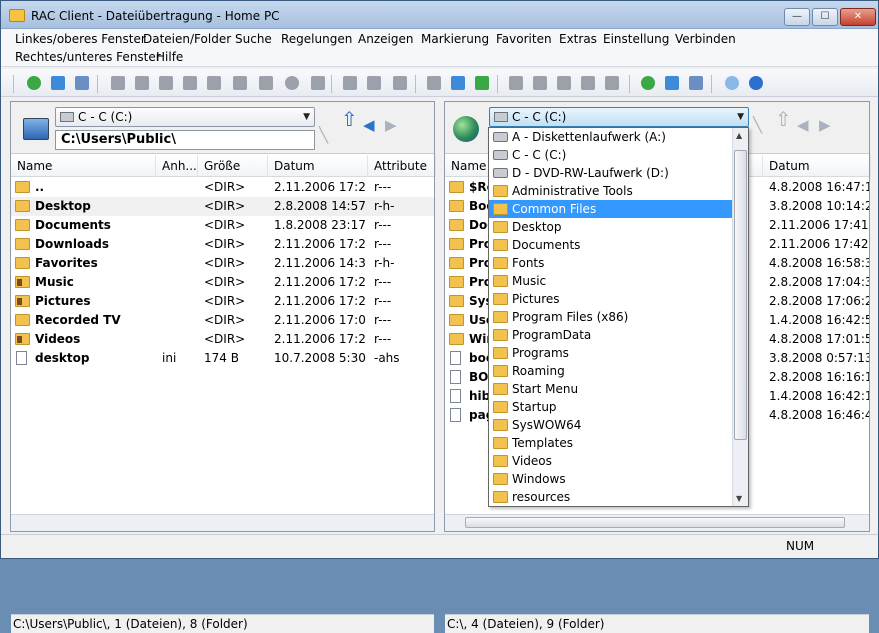  I want to click on sync-icon, so click(400, 83).